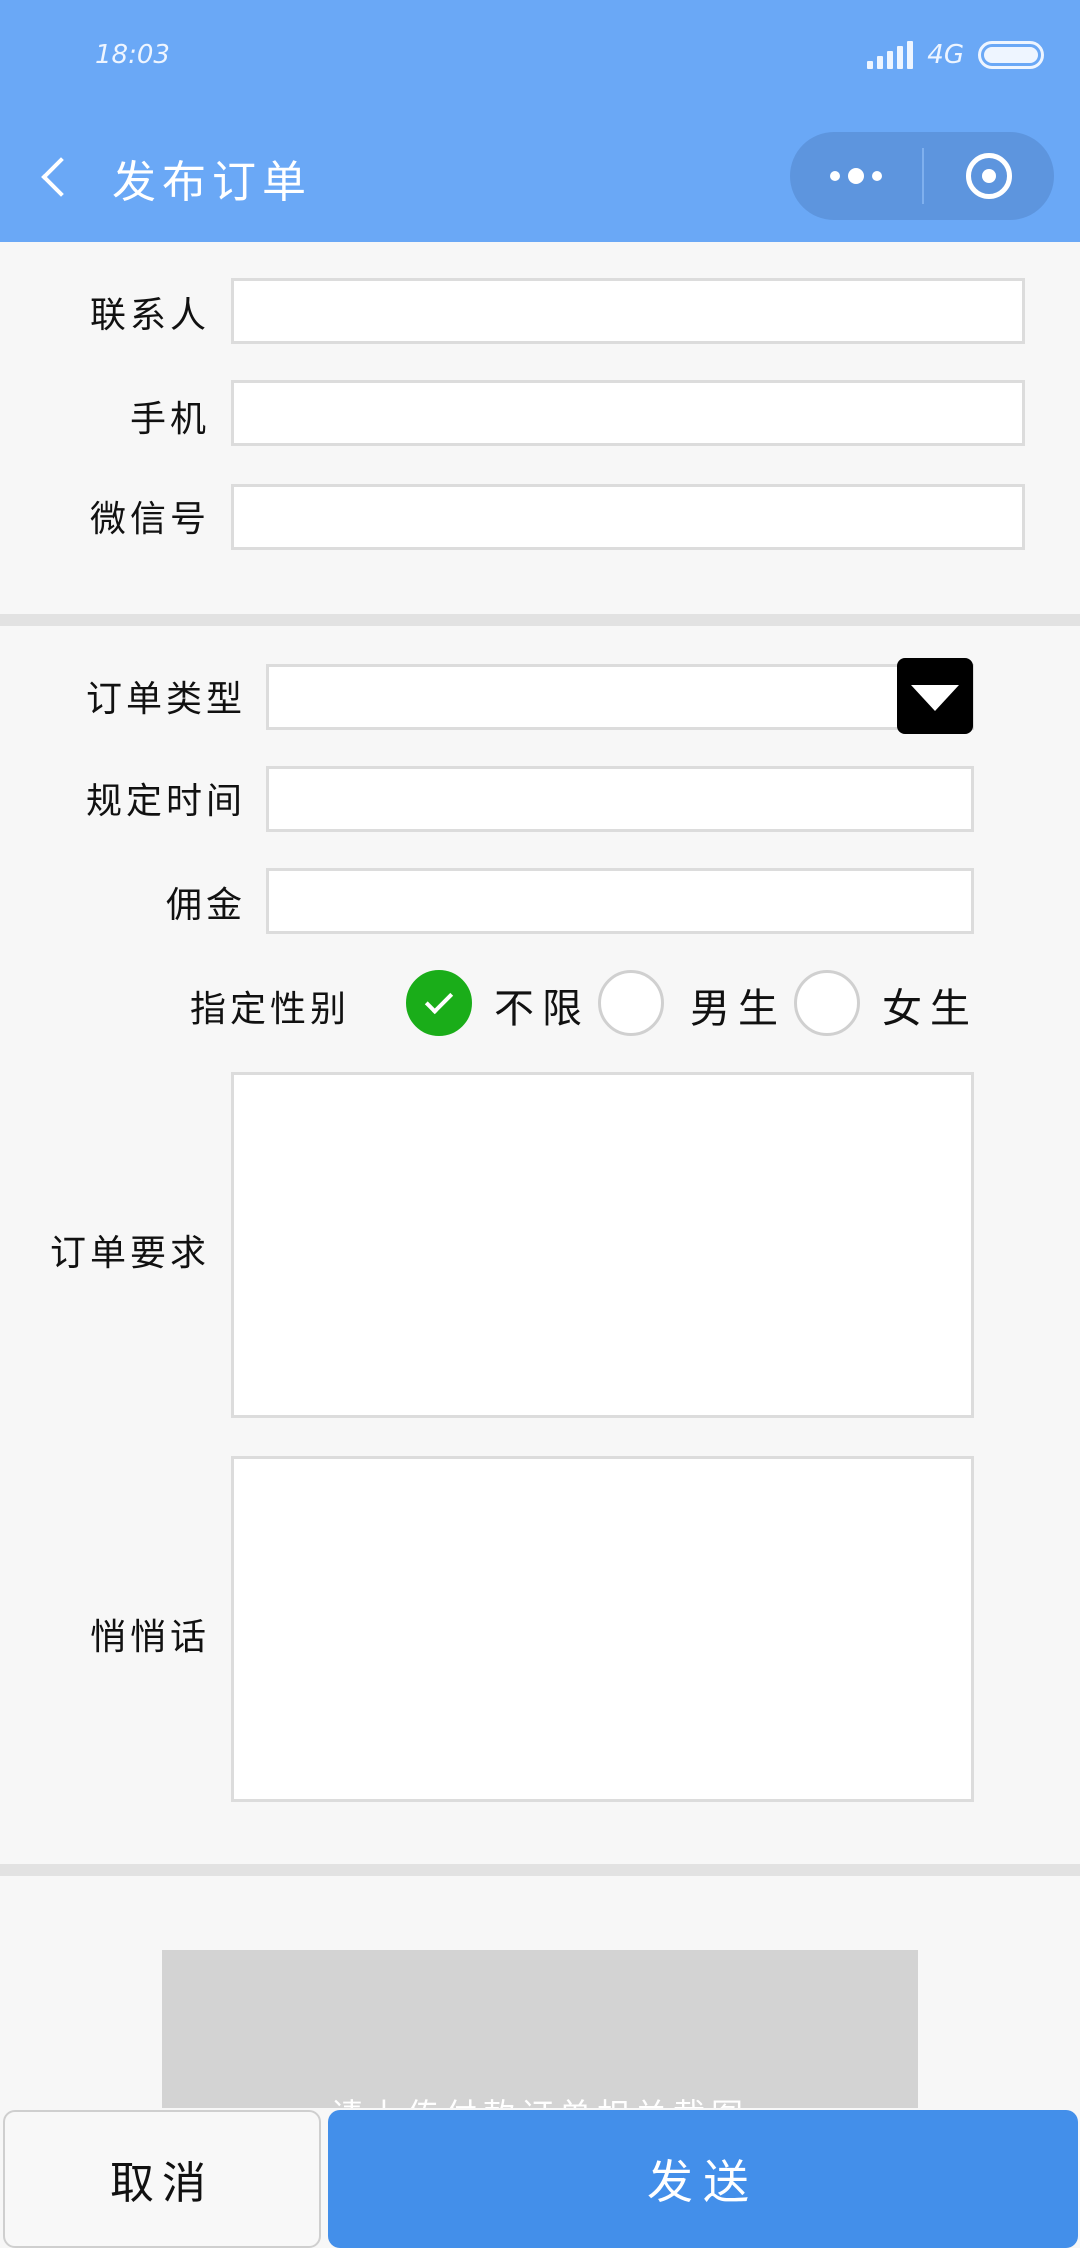 The image size is (1080, 2248). I want to click on status-icons: 4G, so click(955, 55).